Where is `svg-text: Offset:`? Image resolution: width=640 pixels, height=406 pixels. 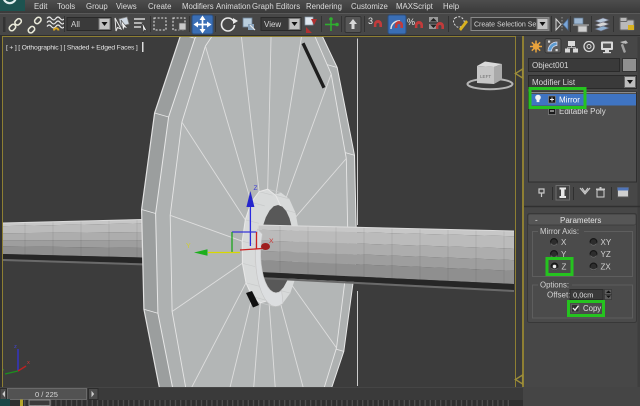
svg-text: Offset: is located at coordinates (558, 295).